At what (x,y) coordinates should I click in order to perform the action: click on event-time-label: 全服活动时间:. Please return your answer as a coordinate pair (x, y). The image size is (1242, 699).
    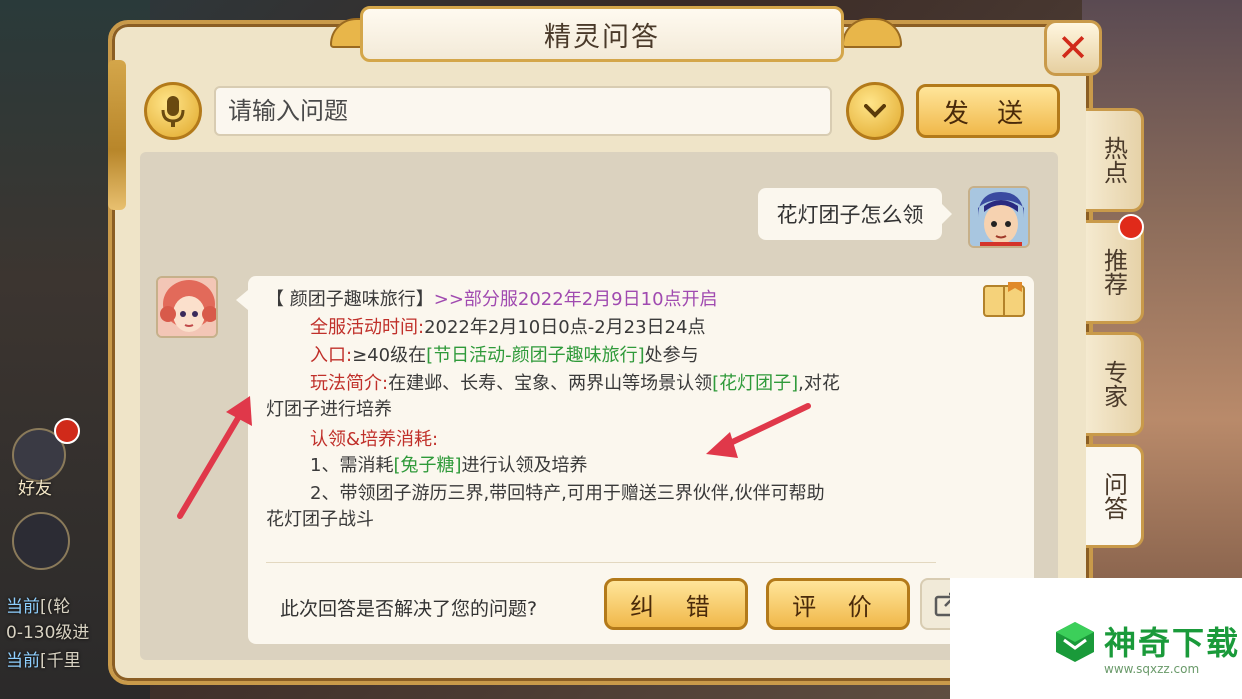
    Looking at the image, I should click on (367, 327).